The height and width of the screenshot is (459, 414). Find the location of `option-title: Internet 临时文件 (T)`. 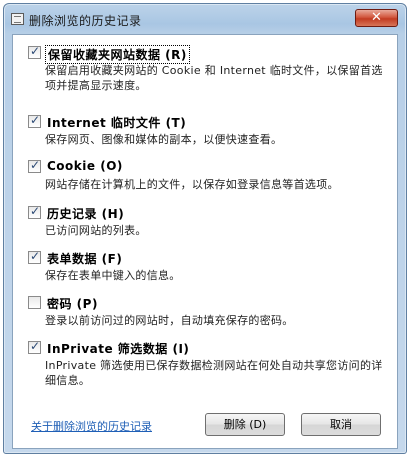

option-title: Internet 临时文件 (T) is located at coordinates (116, 122).